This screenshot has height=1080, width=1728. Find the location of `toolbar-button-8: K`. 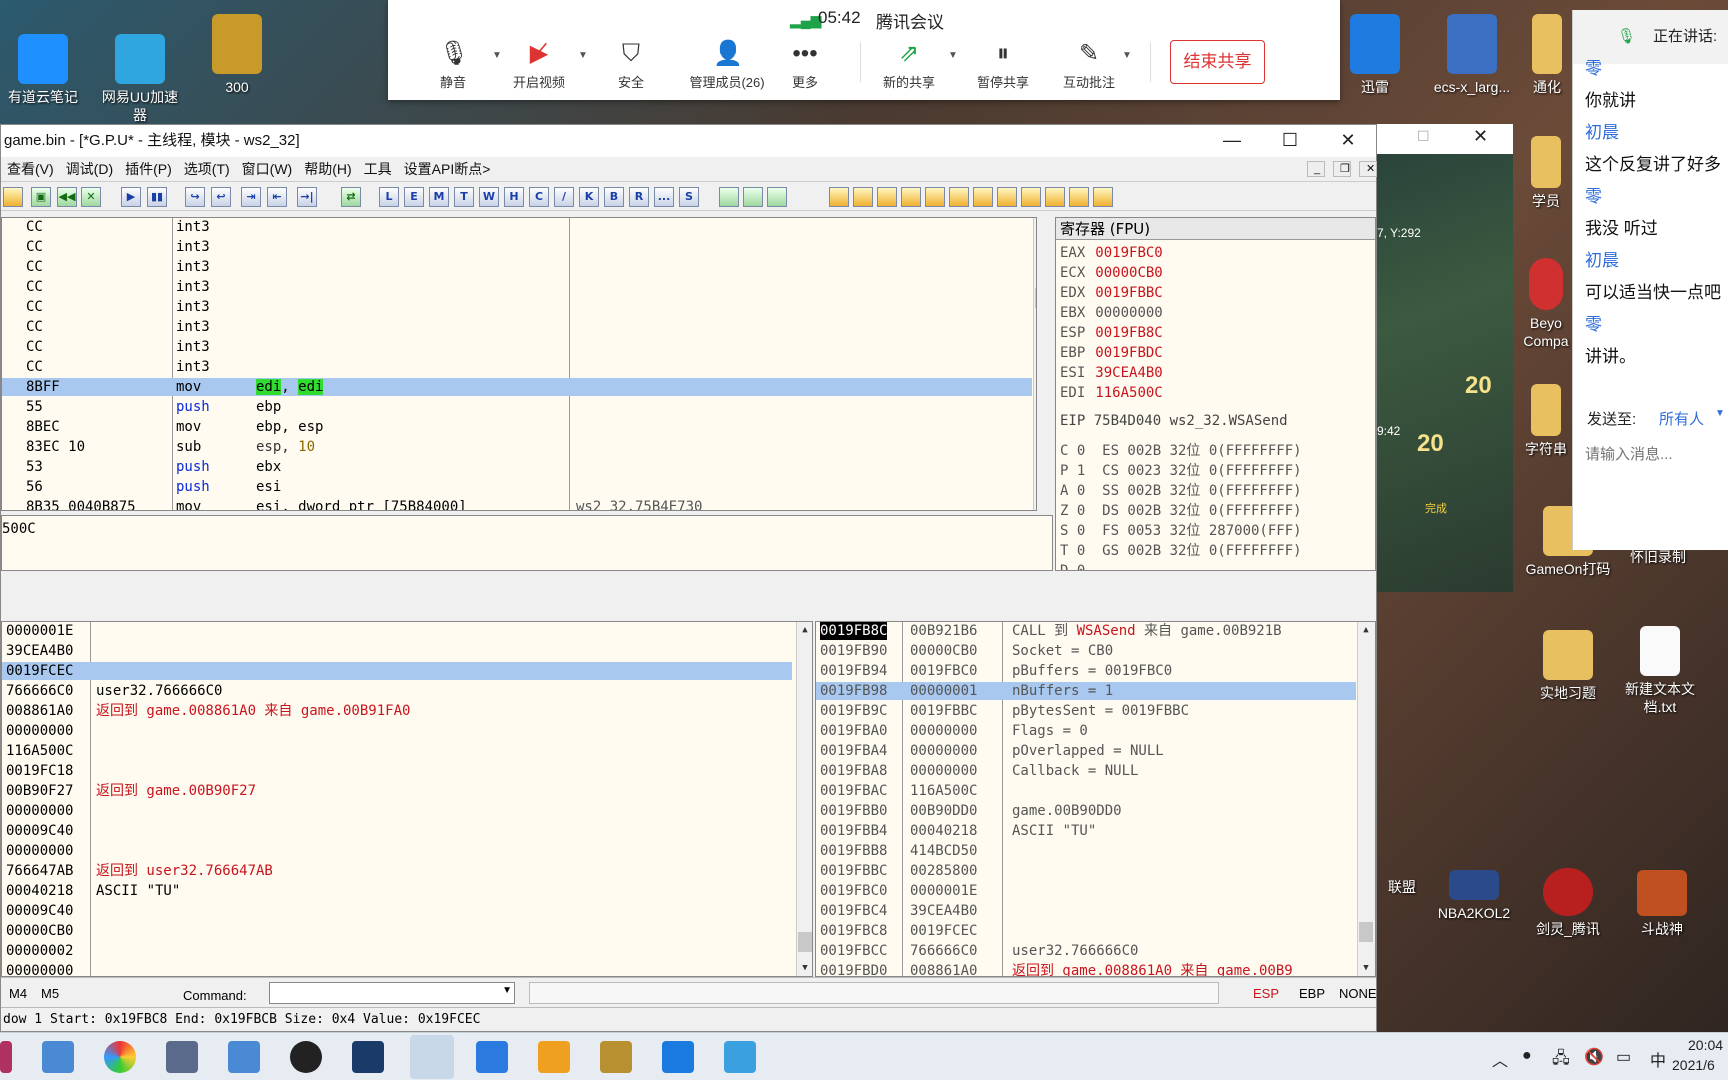

toolbar-button-8: K is located at coordinates (589, 197).